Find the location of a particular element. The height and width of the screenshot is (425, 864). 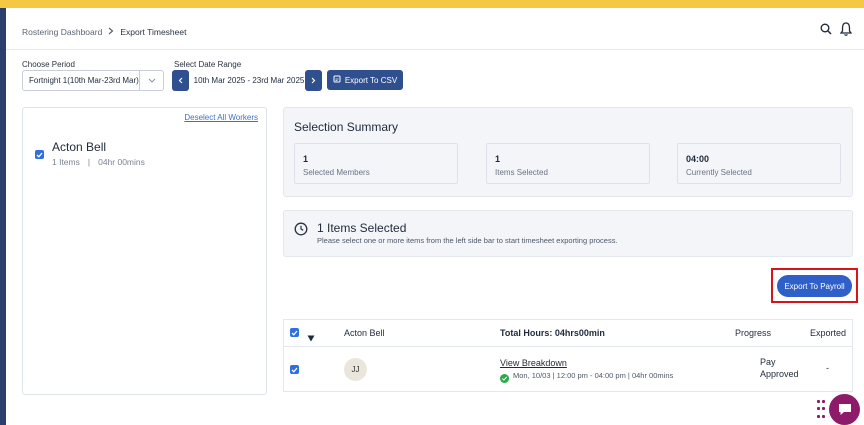

document-icon is located at coordinates (337, 80).